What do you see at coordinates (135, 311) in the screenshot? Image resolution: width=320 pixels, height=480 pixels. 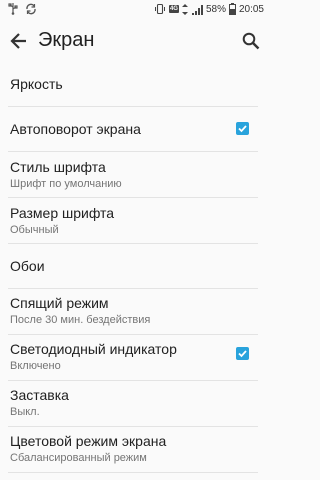 I see `setting-sleep: Спящий режим После 30 мин. бездействия` at bounding box center [135, 311].